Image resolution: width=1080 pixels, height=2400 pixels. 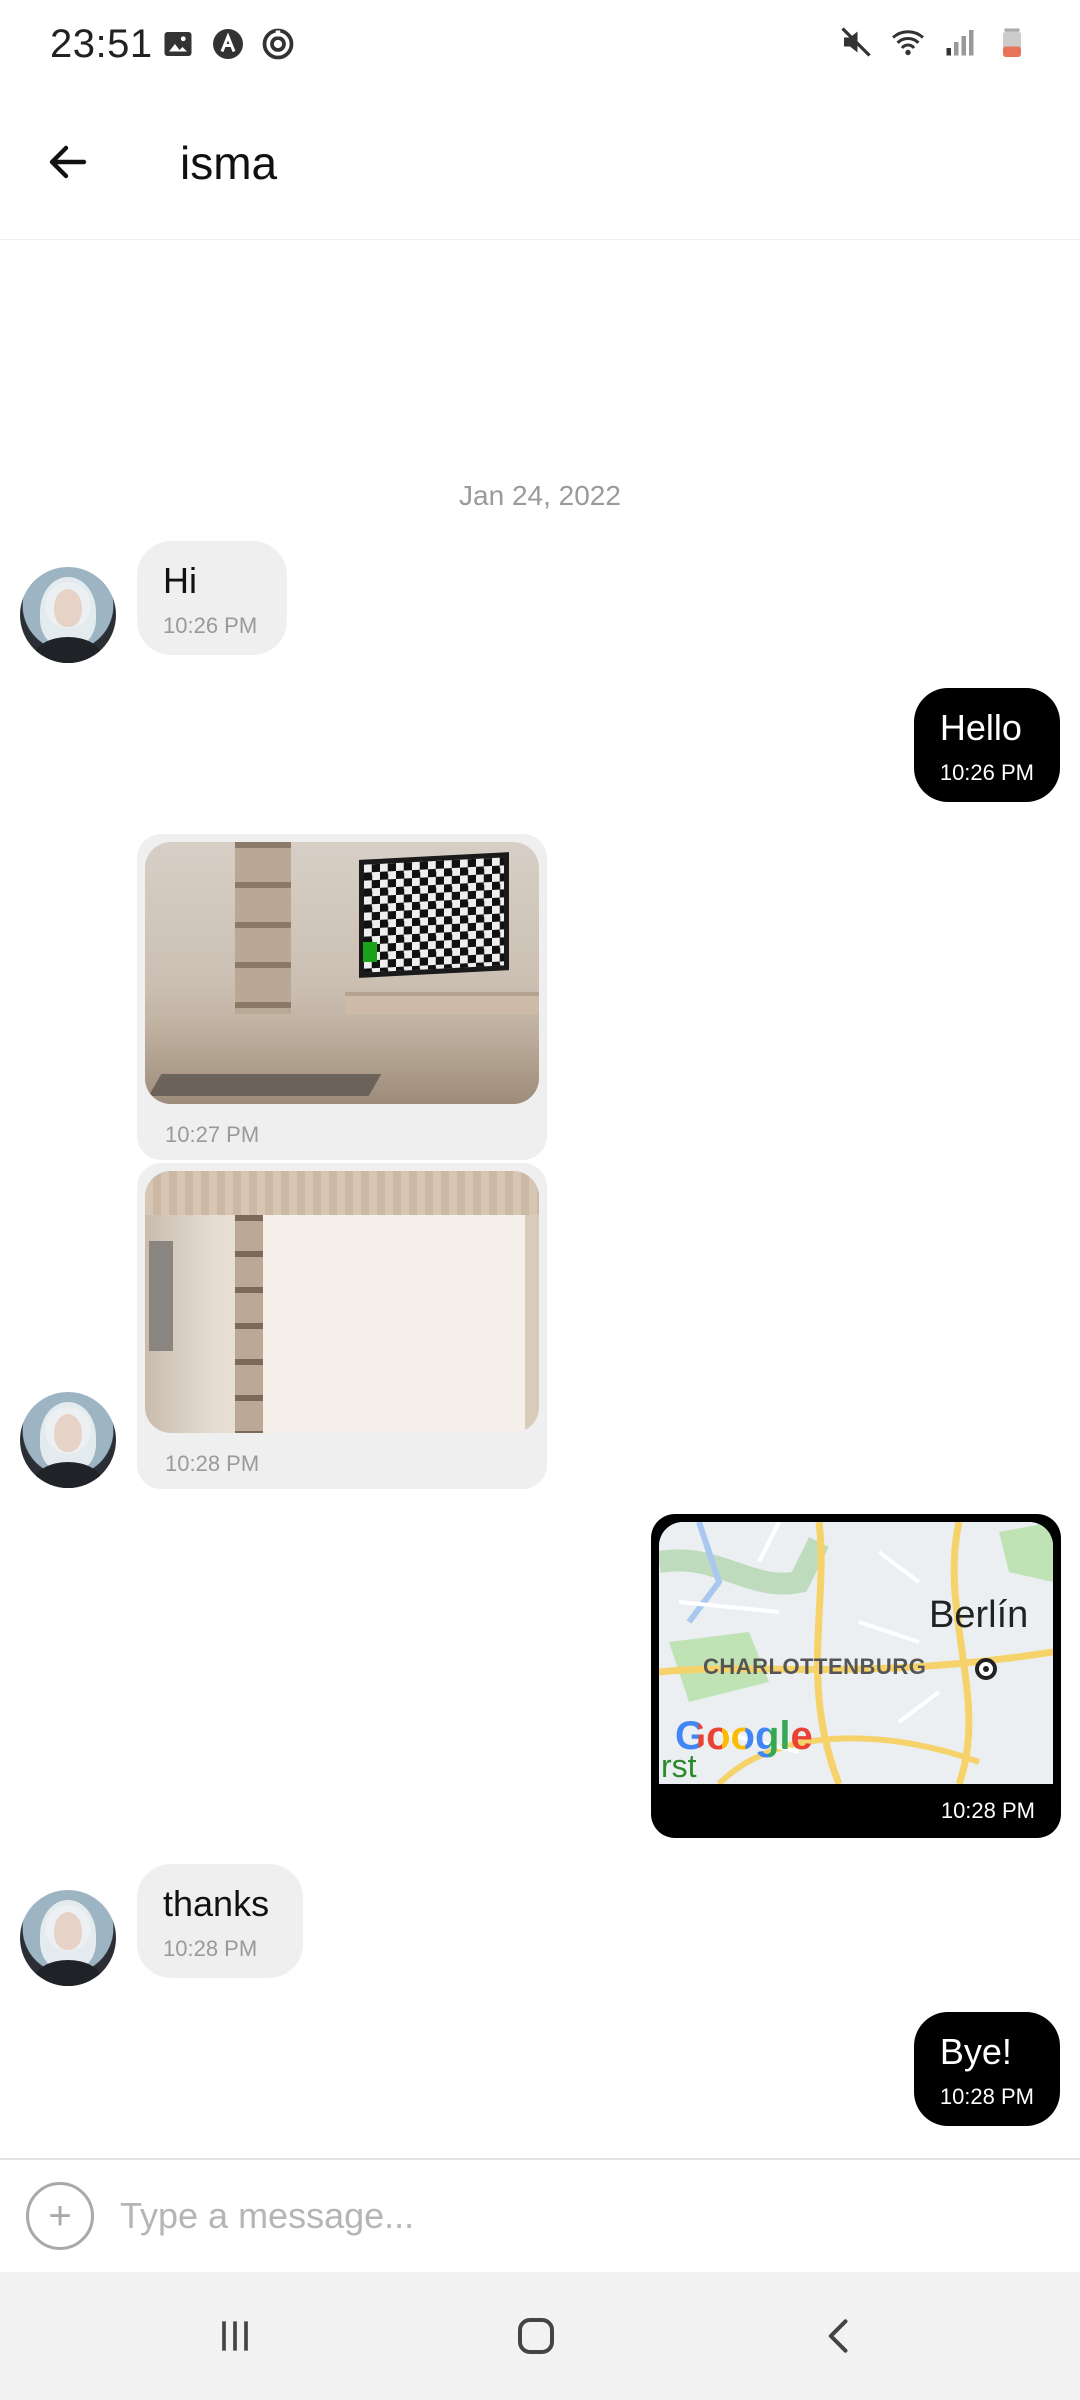 I want to click on map-edge-label: rst, so click(x=679, y=1766).